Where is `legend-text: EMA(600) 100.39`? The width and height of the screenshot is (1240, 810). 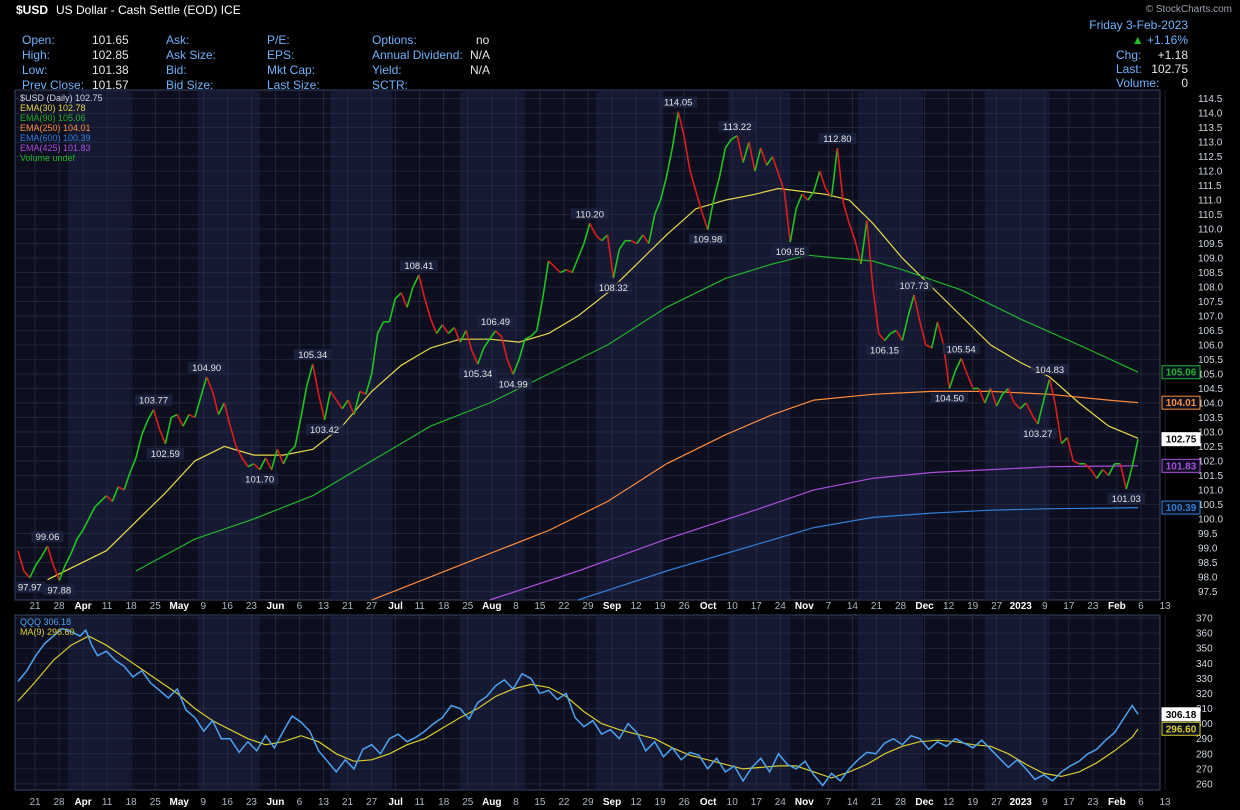 legend-text: EMA(600) 100.39 is located at coordinates (55, 138).